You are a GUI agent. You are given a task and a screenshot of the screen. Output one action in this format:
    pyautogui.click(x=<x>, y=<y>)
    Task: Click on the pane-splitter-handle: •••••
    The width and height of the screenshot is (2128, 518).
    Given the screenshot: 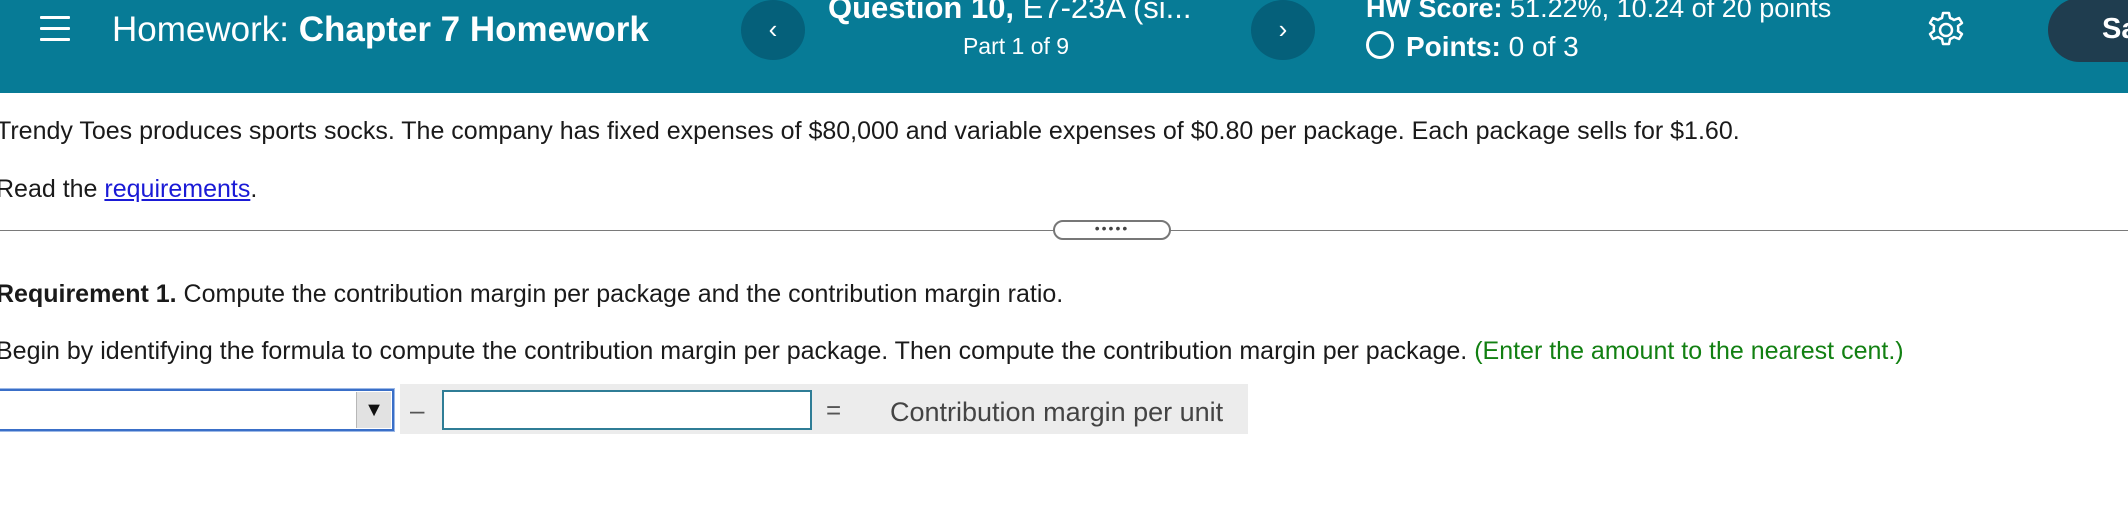 What is the action you would take?
    pyautogui.click(x=1112, y=230)
    